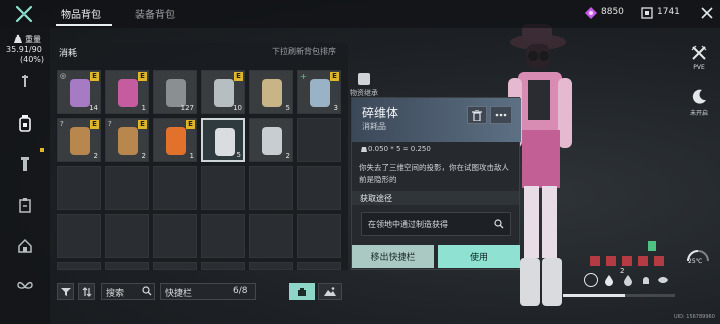 The width and height of the screenshot is (720, 324). Describe the element at coordinates (237, 108) in the screenshot. I see `slot-quantity: 10` at that location.